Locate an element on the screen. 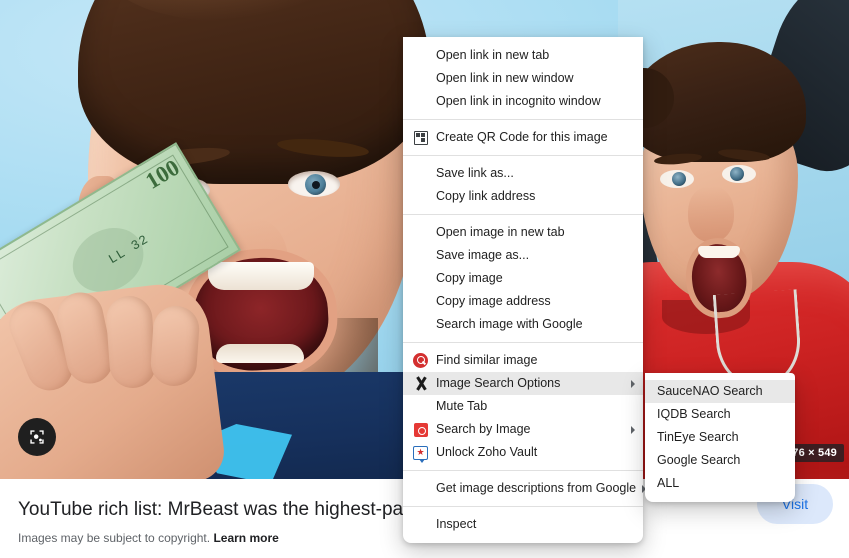 Image resolution: width=849 pixels, height=558 pixels. menu-item-search-by-image: Search by Image is located at coordinates (523, 429).